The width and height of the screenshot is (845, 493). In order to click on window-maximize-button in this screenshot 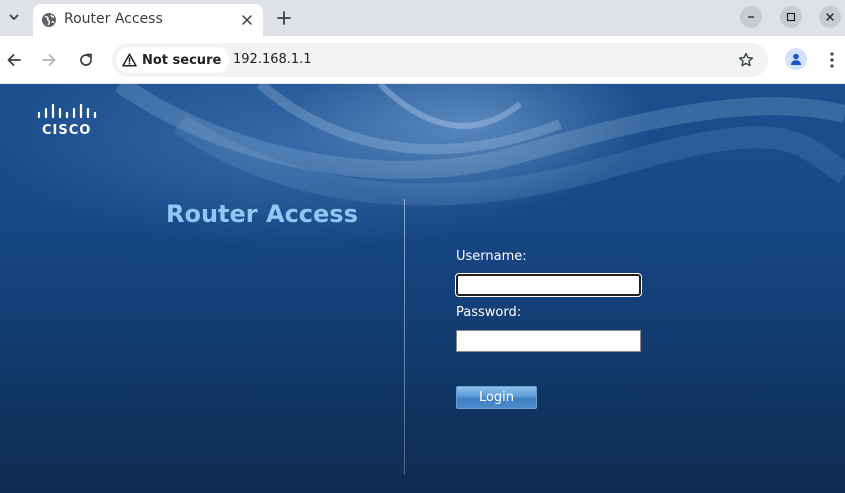, I will do `click(791, 17)`.